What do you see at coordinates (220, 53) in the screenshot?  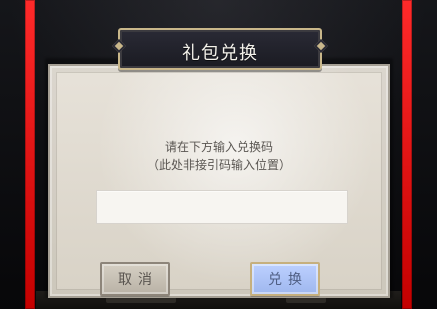 I see `dialog-title: 礼包兑换` at bounding box center [220, 53].